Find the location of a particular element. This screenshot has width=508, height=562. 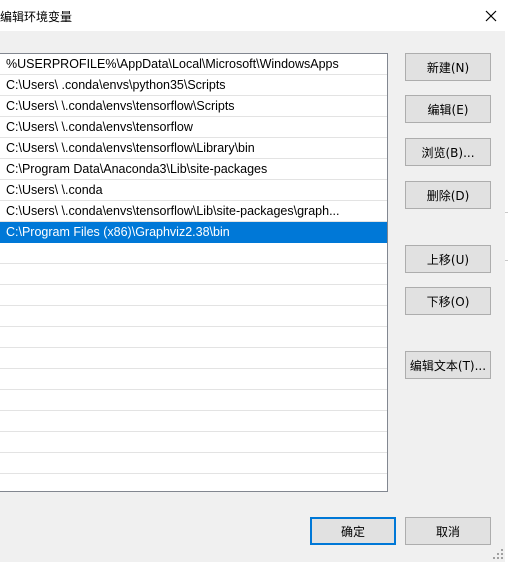

list-item-selected: C:\Program Files (x86)\Graphviz2.38\bin is located at coordinates (193, 232).